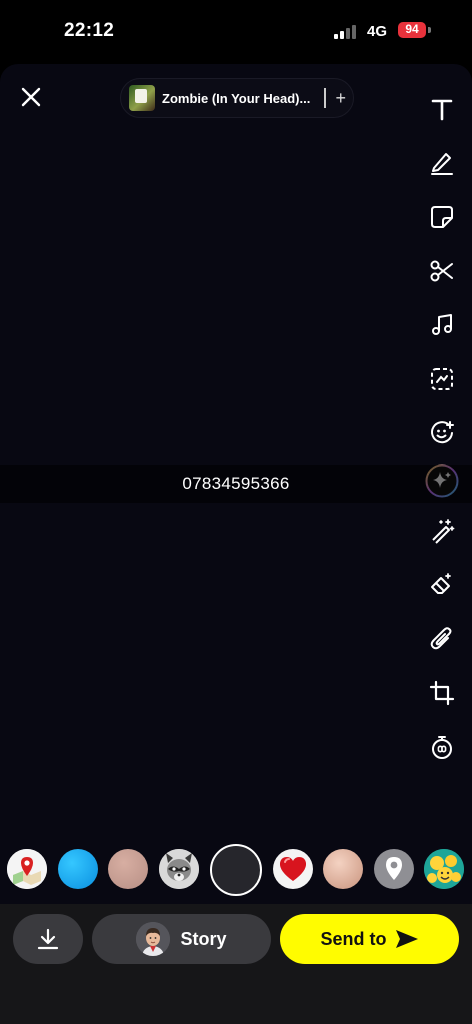 This screenshot has width=472, height=1024. I want to click on bottom-action-bar: Story Send to, so click(236, 964).